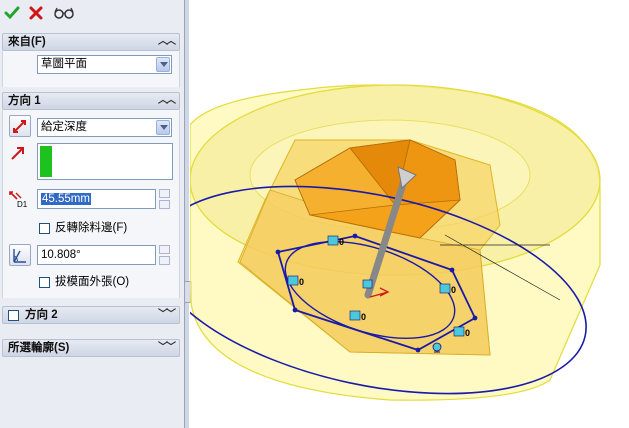 The image size is (629, 428). I want to click on end-condition-select: 給定深度, so click(104, 127).